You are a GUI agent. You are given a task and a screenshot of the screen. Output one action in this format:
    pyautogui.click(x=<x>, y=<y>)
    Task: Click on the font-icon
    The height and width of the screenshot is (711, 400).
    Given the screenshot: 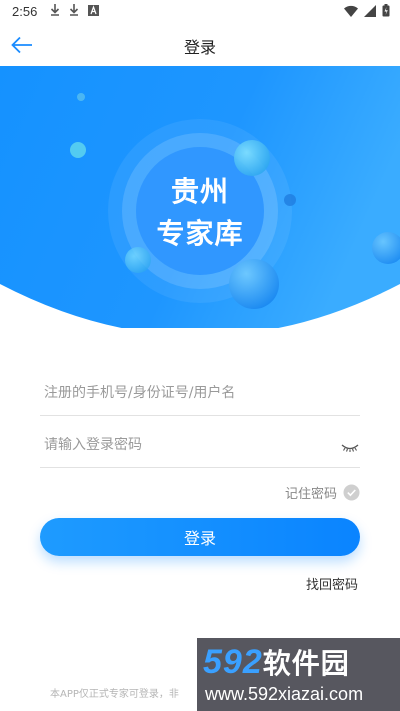 What is the action you would take?
    pyautogui.click(x=93, y=10)
    